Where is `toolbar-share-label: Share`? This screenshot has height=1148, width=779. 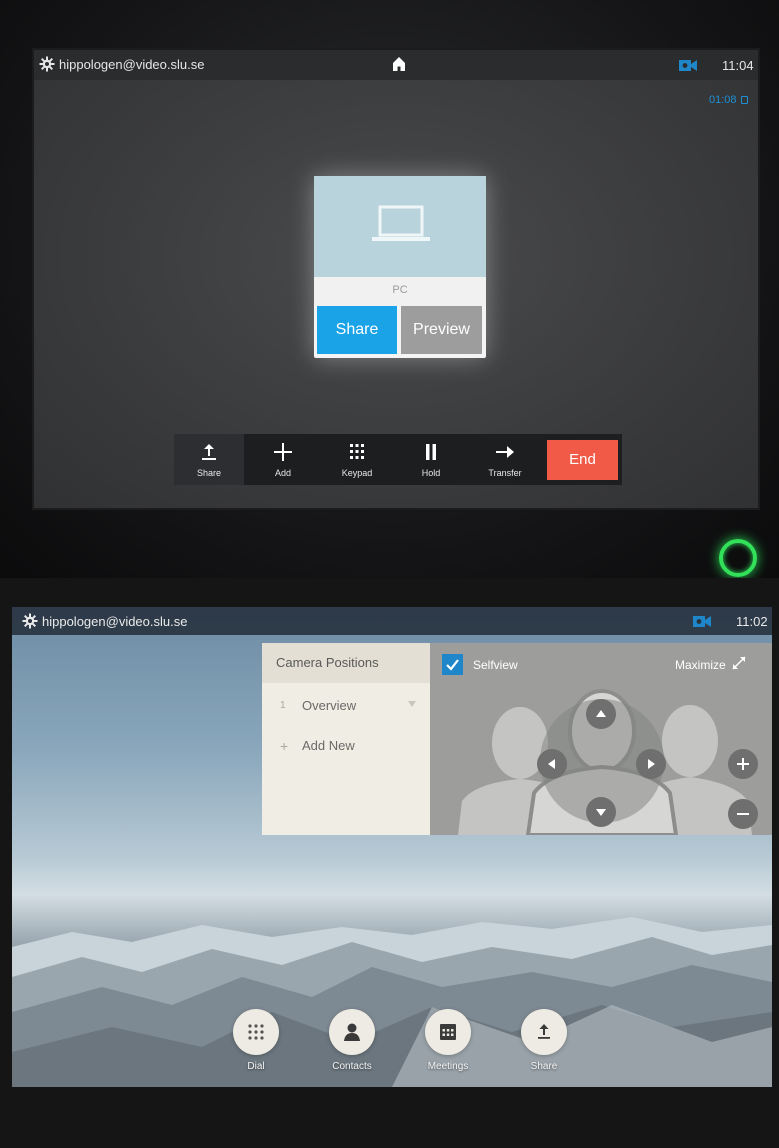
toolbar-share-label: Share is located at coordinates (209, 473).